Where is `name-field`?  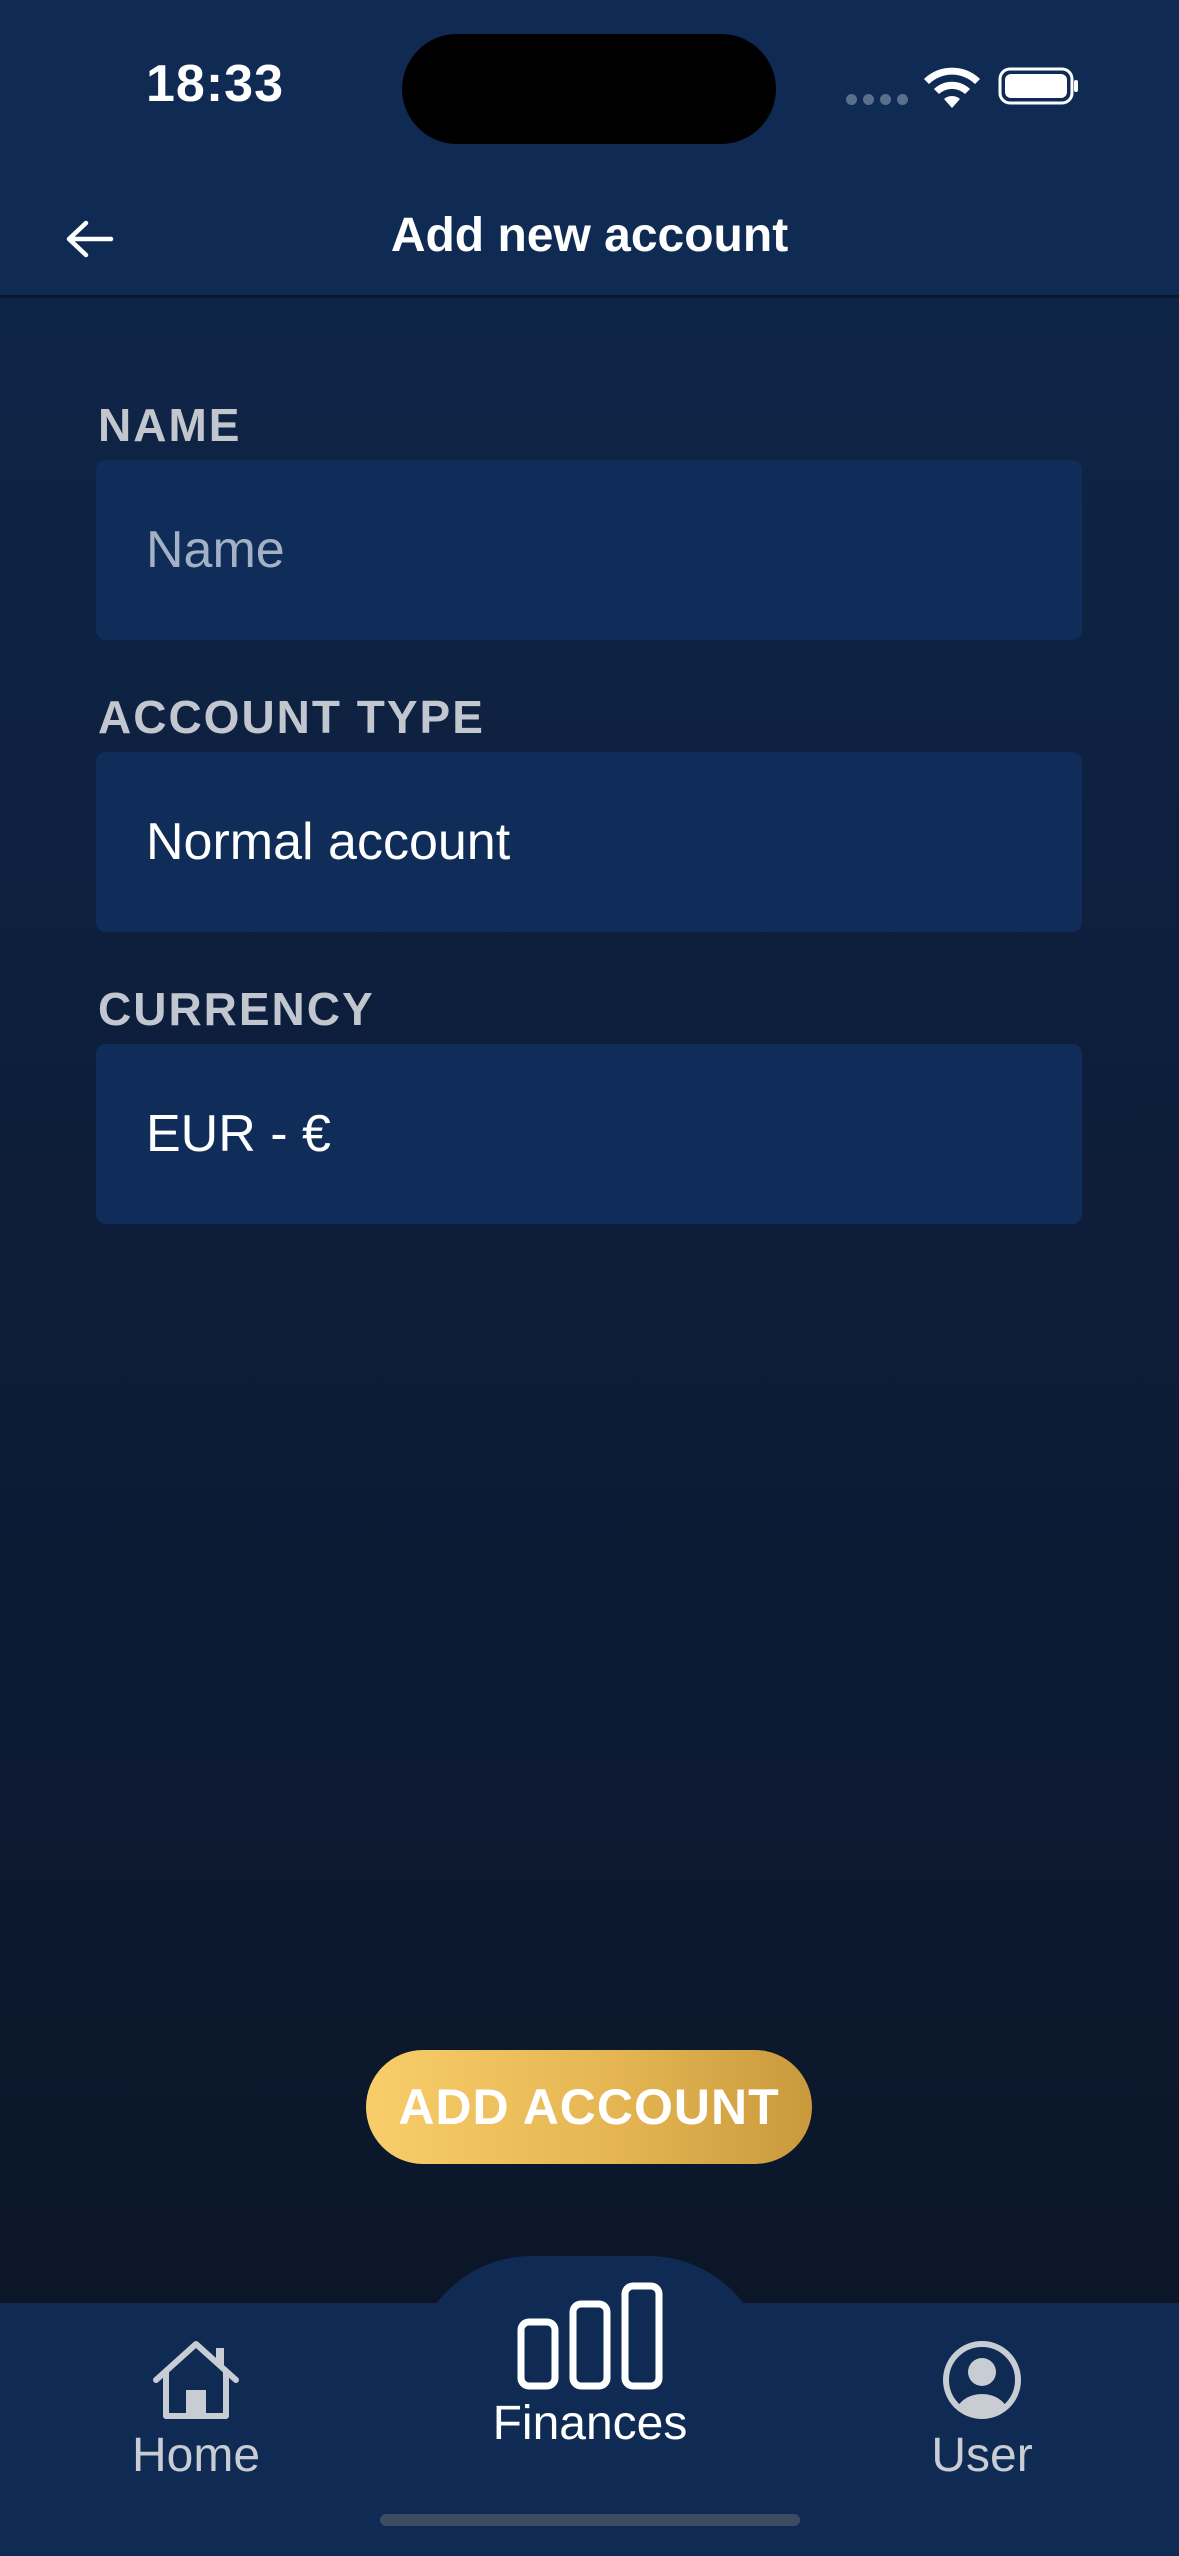 name-field is located at coordinates (589, 550).